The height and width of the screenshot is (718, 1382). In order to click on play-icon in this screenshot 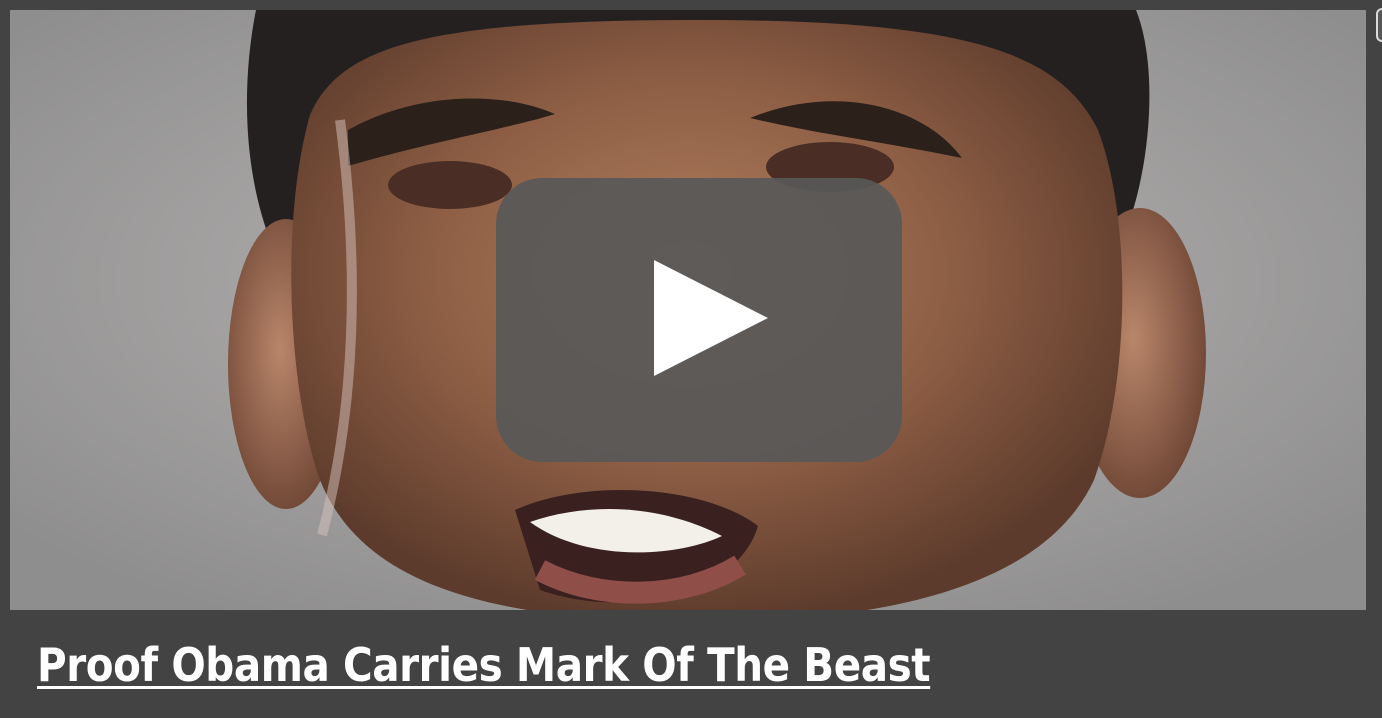, I will do `click(711, 318)`.